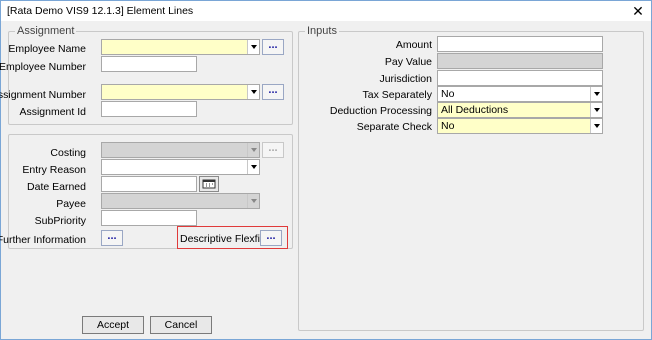  Describe the element at coordinates (180, 150) in the screenshot. I see `costing-combo` at that location.